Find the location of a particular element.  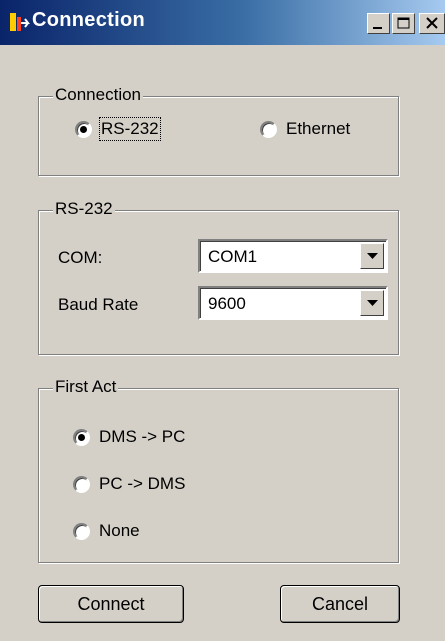

radio-dms-to-pc: DMS -> PC is located at coordinates (129, 437).